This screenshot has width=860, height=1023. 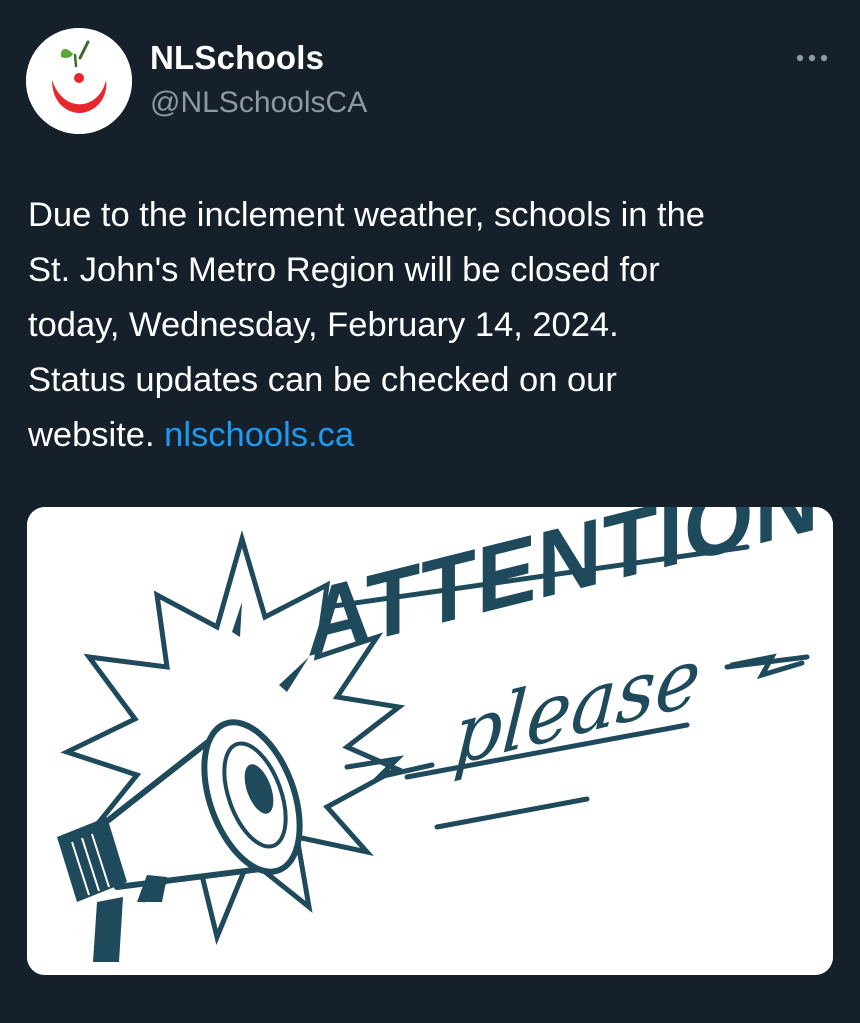 I want to click on website-link: nlschools.ca, so click(x=259, y=435).